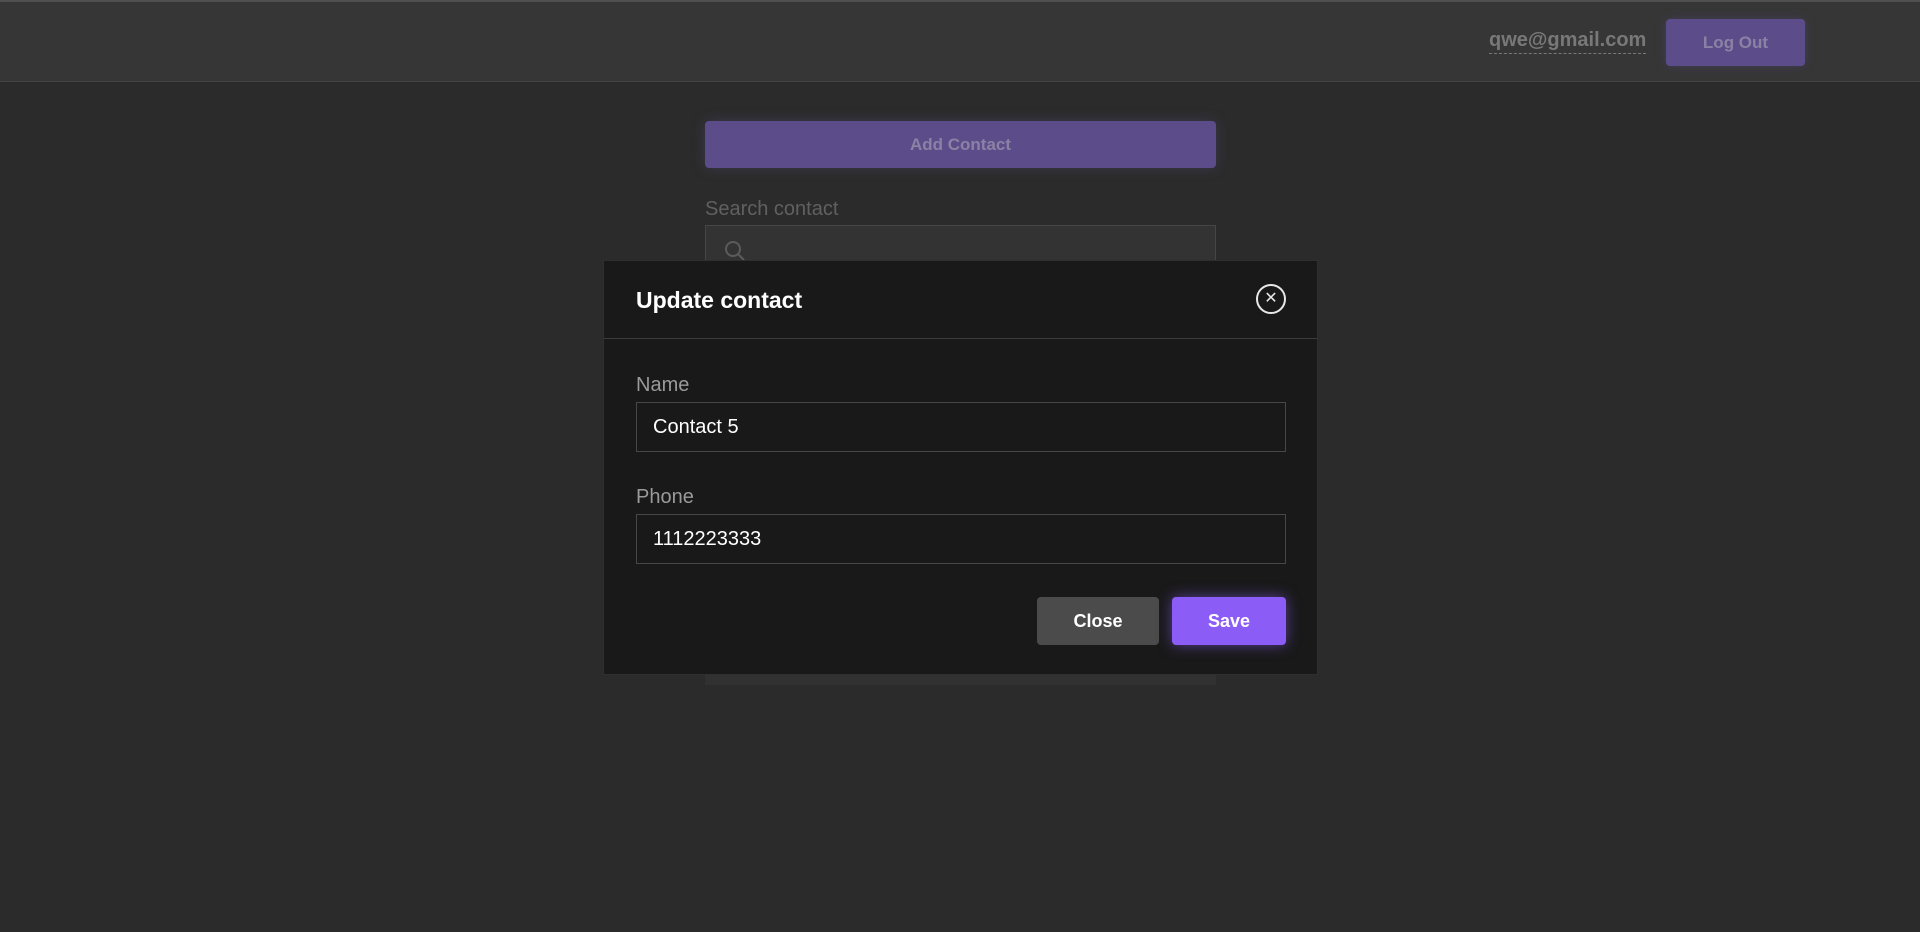 The height and width of the screenshot is (932, 1920). What do you see at coordinates (961, 427) in the screenshot?
I see `name-field` at bounding box center [961, 427].